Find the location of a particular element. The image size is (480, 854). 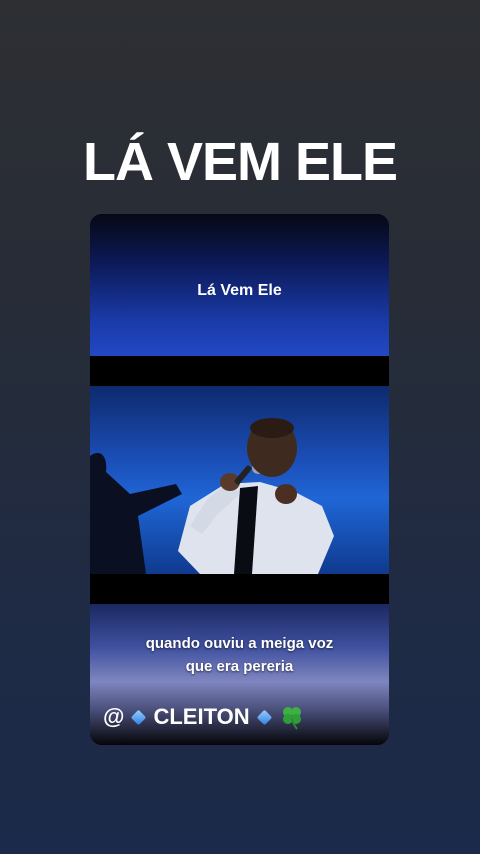

signature-at: @ is located at coordinates (114, 716).